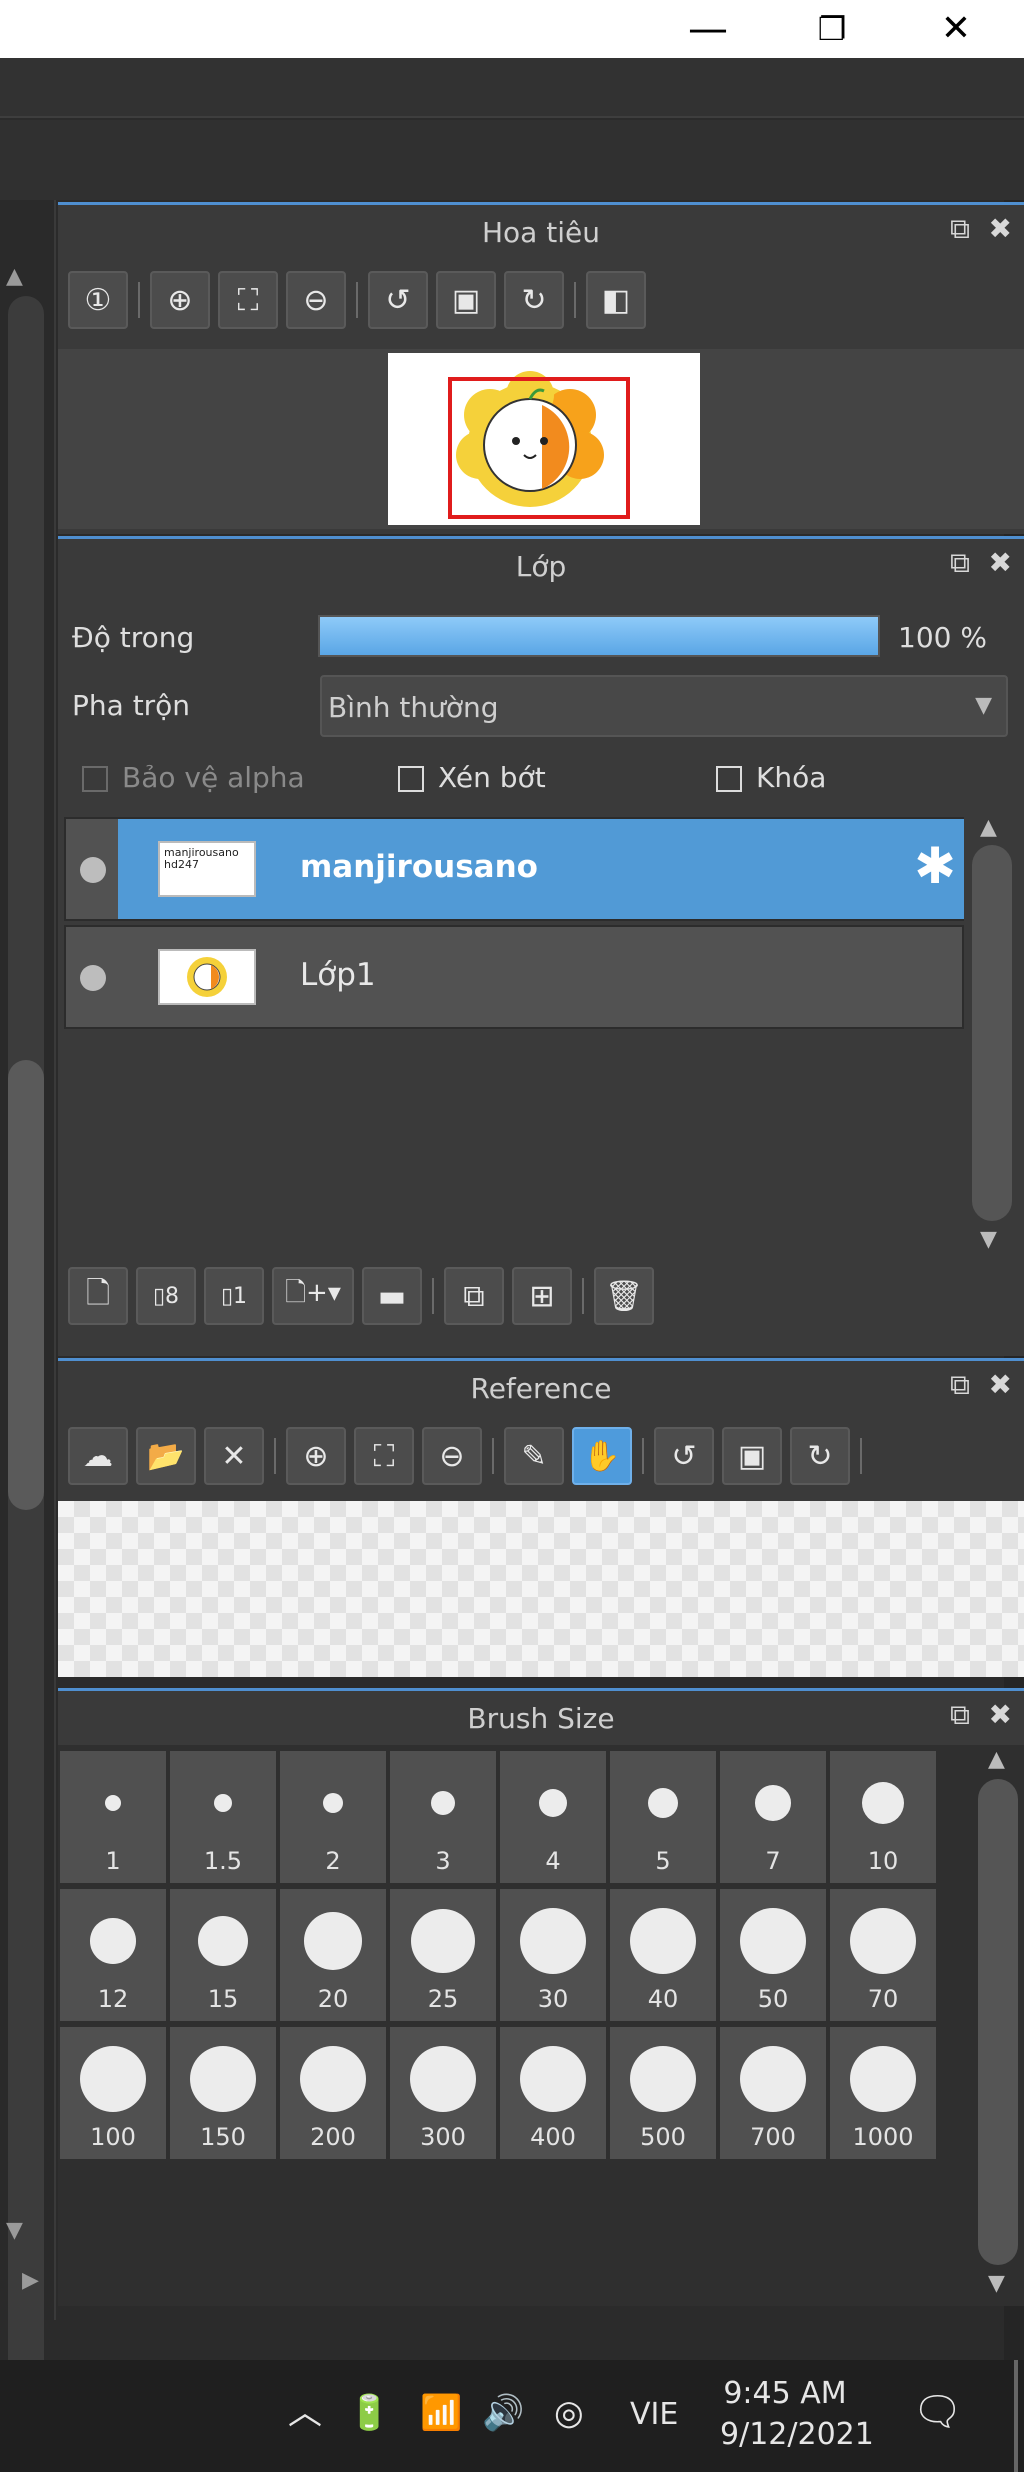  What do you see at coordinates (223, 2093) in the screenshot?
I see `brush-size-150: 150` at bounding box center [223, 2093].